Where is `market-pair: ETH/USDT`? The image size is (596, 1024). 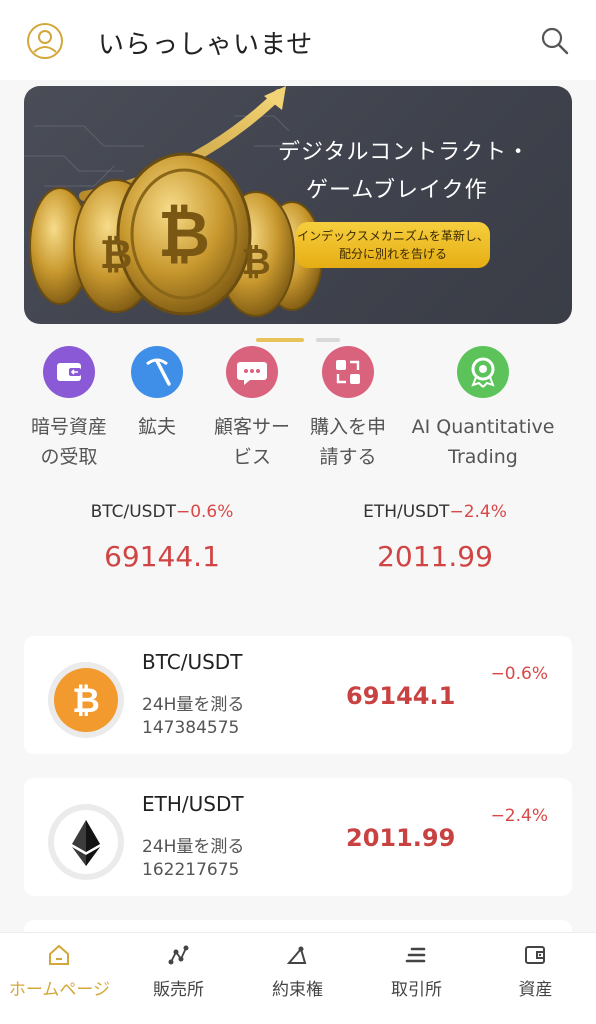 market-pair: ETH/USDT is located at coordinates (193, 804).